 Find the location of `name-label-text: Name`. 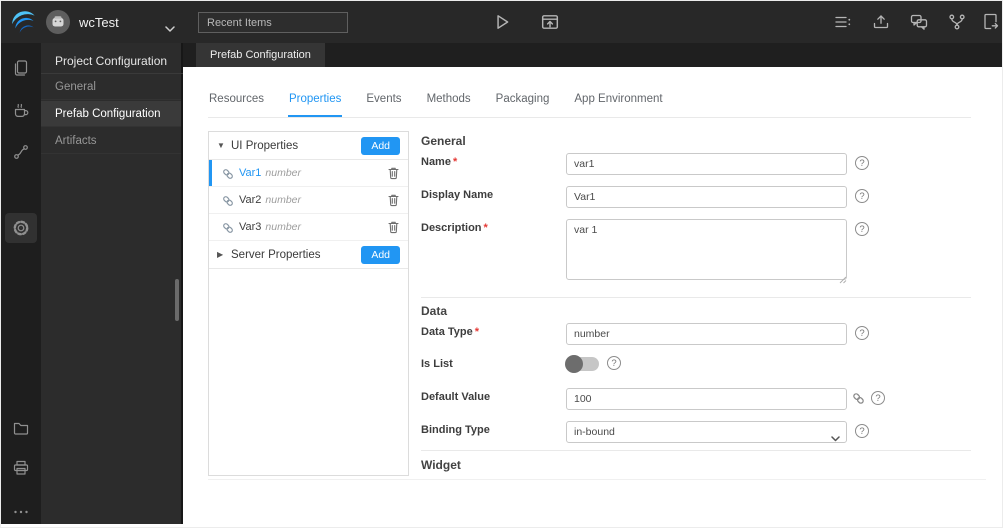

name-label-text: Name is located at coordinates (436, 162).